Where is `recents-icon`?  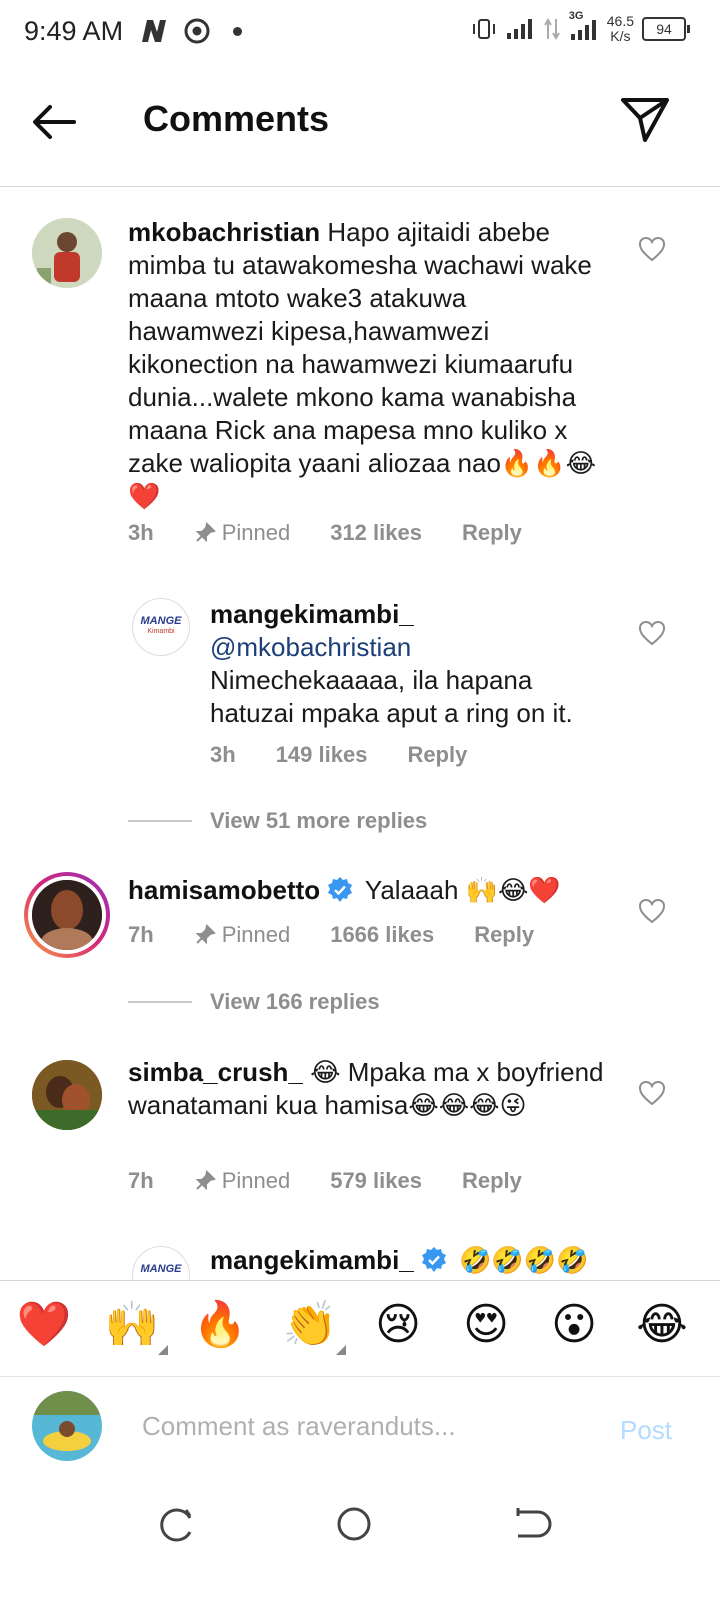
recents-icon is located at coordinates (176, 1524).